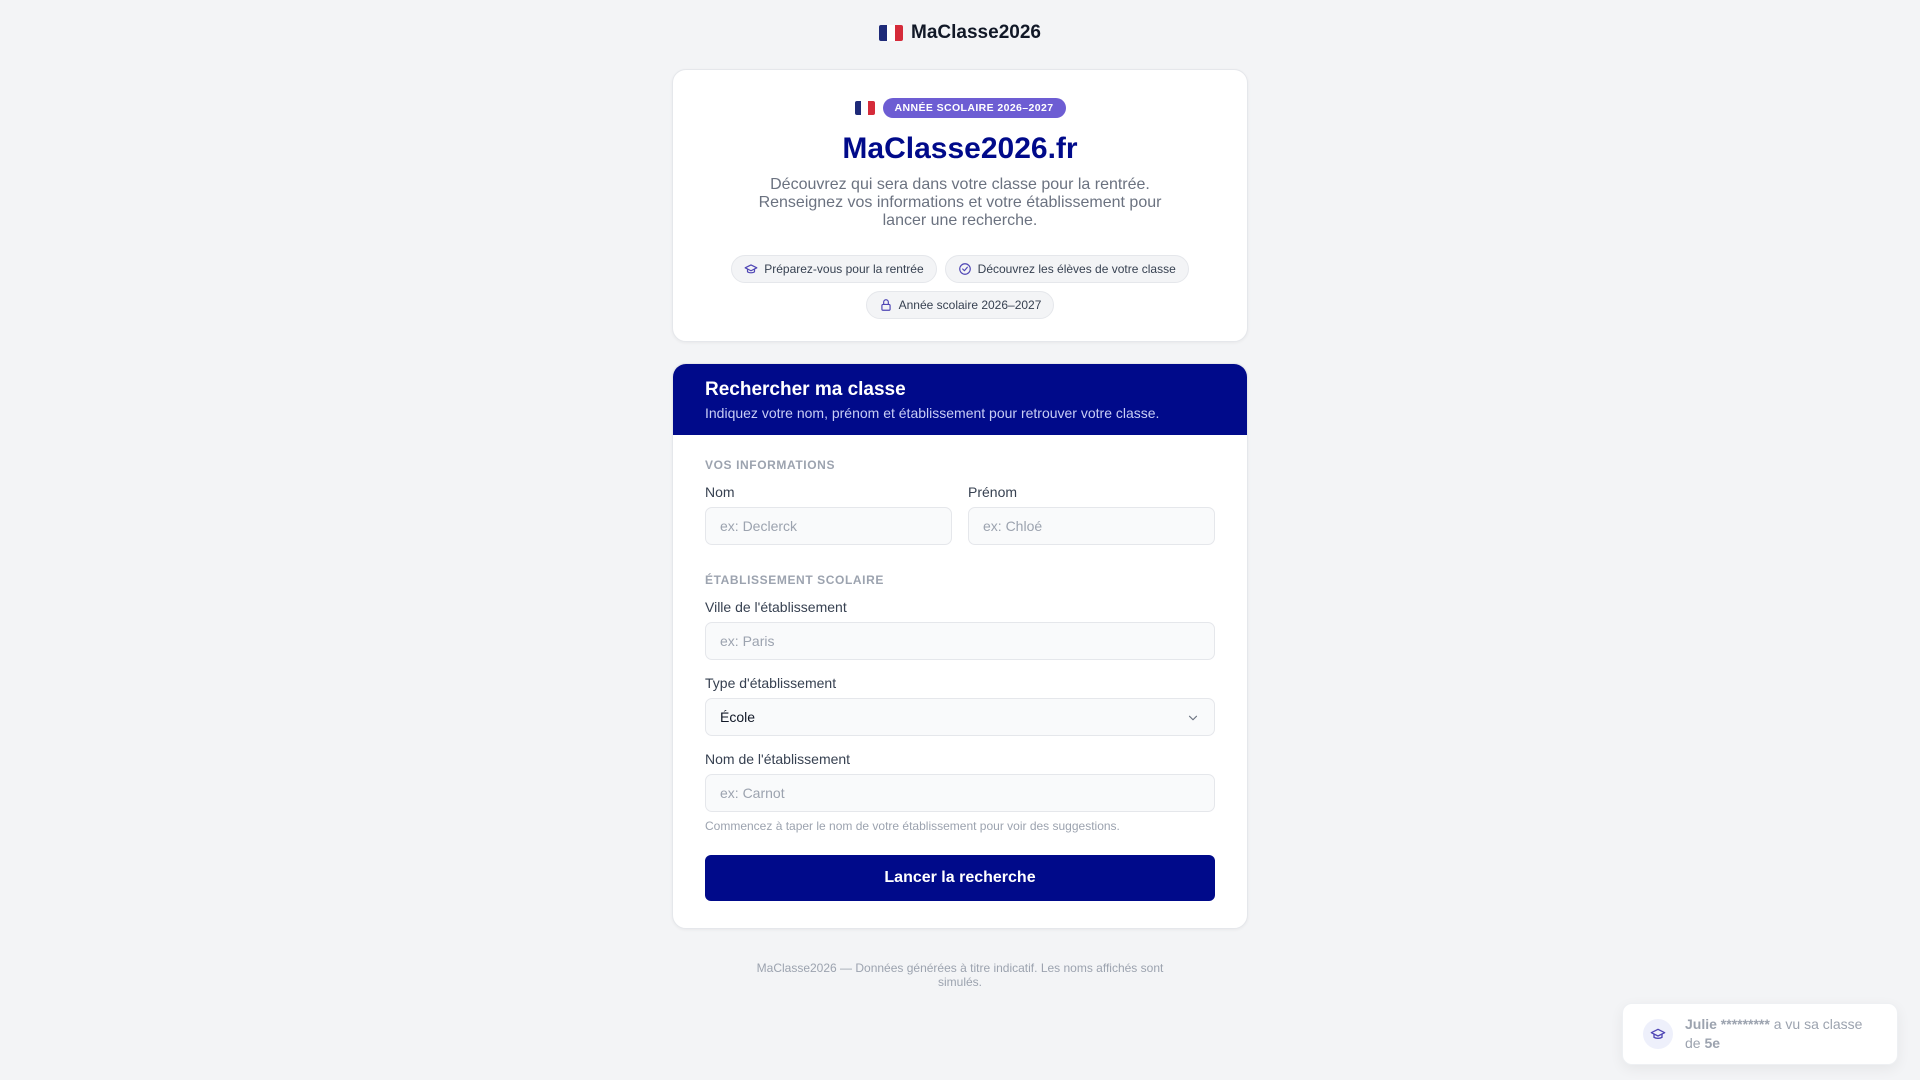 Image resolution: width=1920 pixels, height=1080 pixels. What do you see at coordinates (844, 269) in the screenshot?
I see `feature-pill-label: Préparez-vous pour la rentrée` at bounding box center [844, 269].